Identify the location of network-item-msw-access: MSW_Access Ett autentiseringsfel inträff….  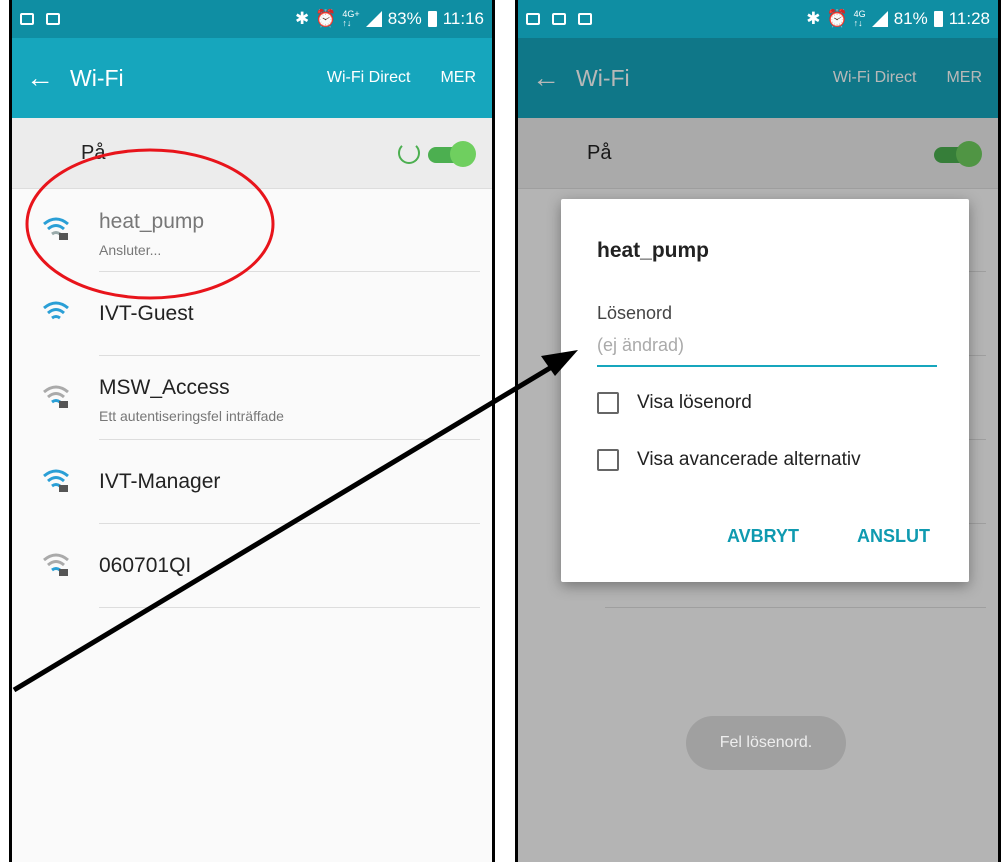
(252, 398).